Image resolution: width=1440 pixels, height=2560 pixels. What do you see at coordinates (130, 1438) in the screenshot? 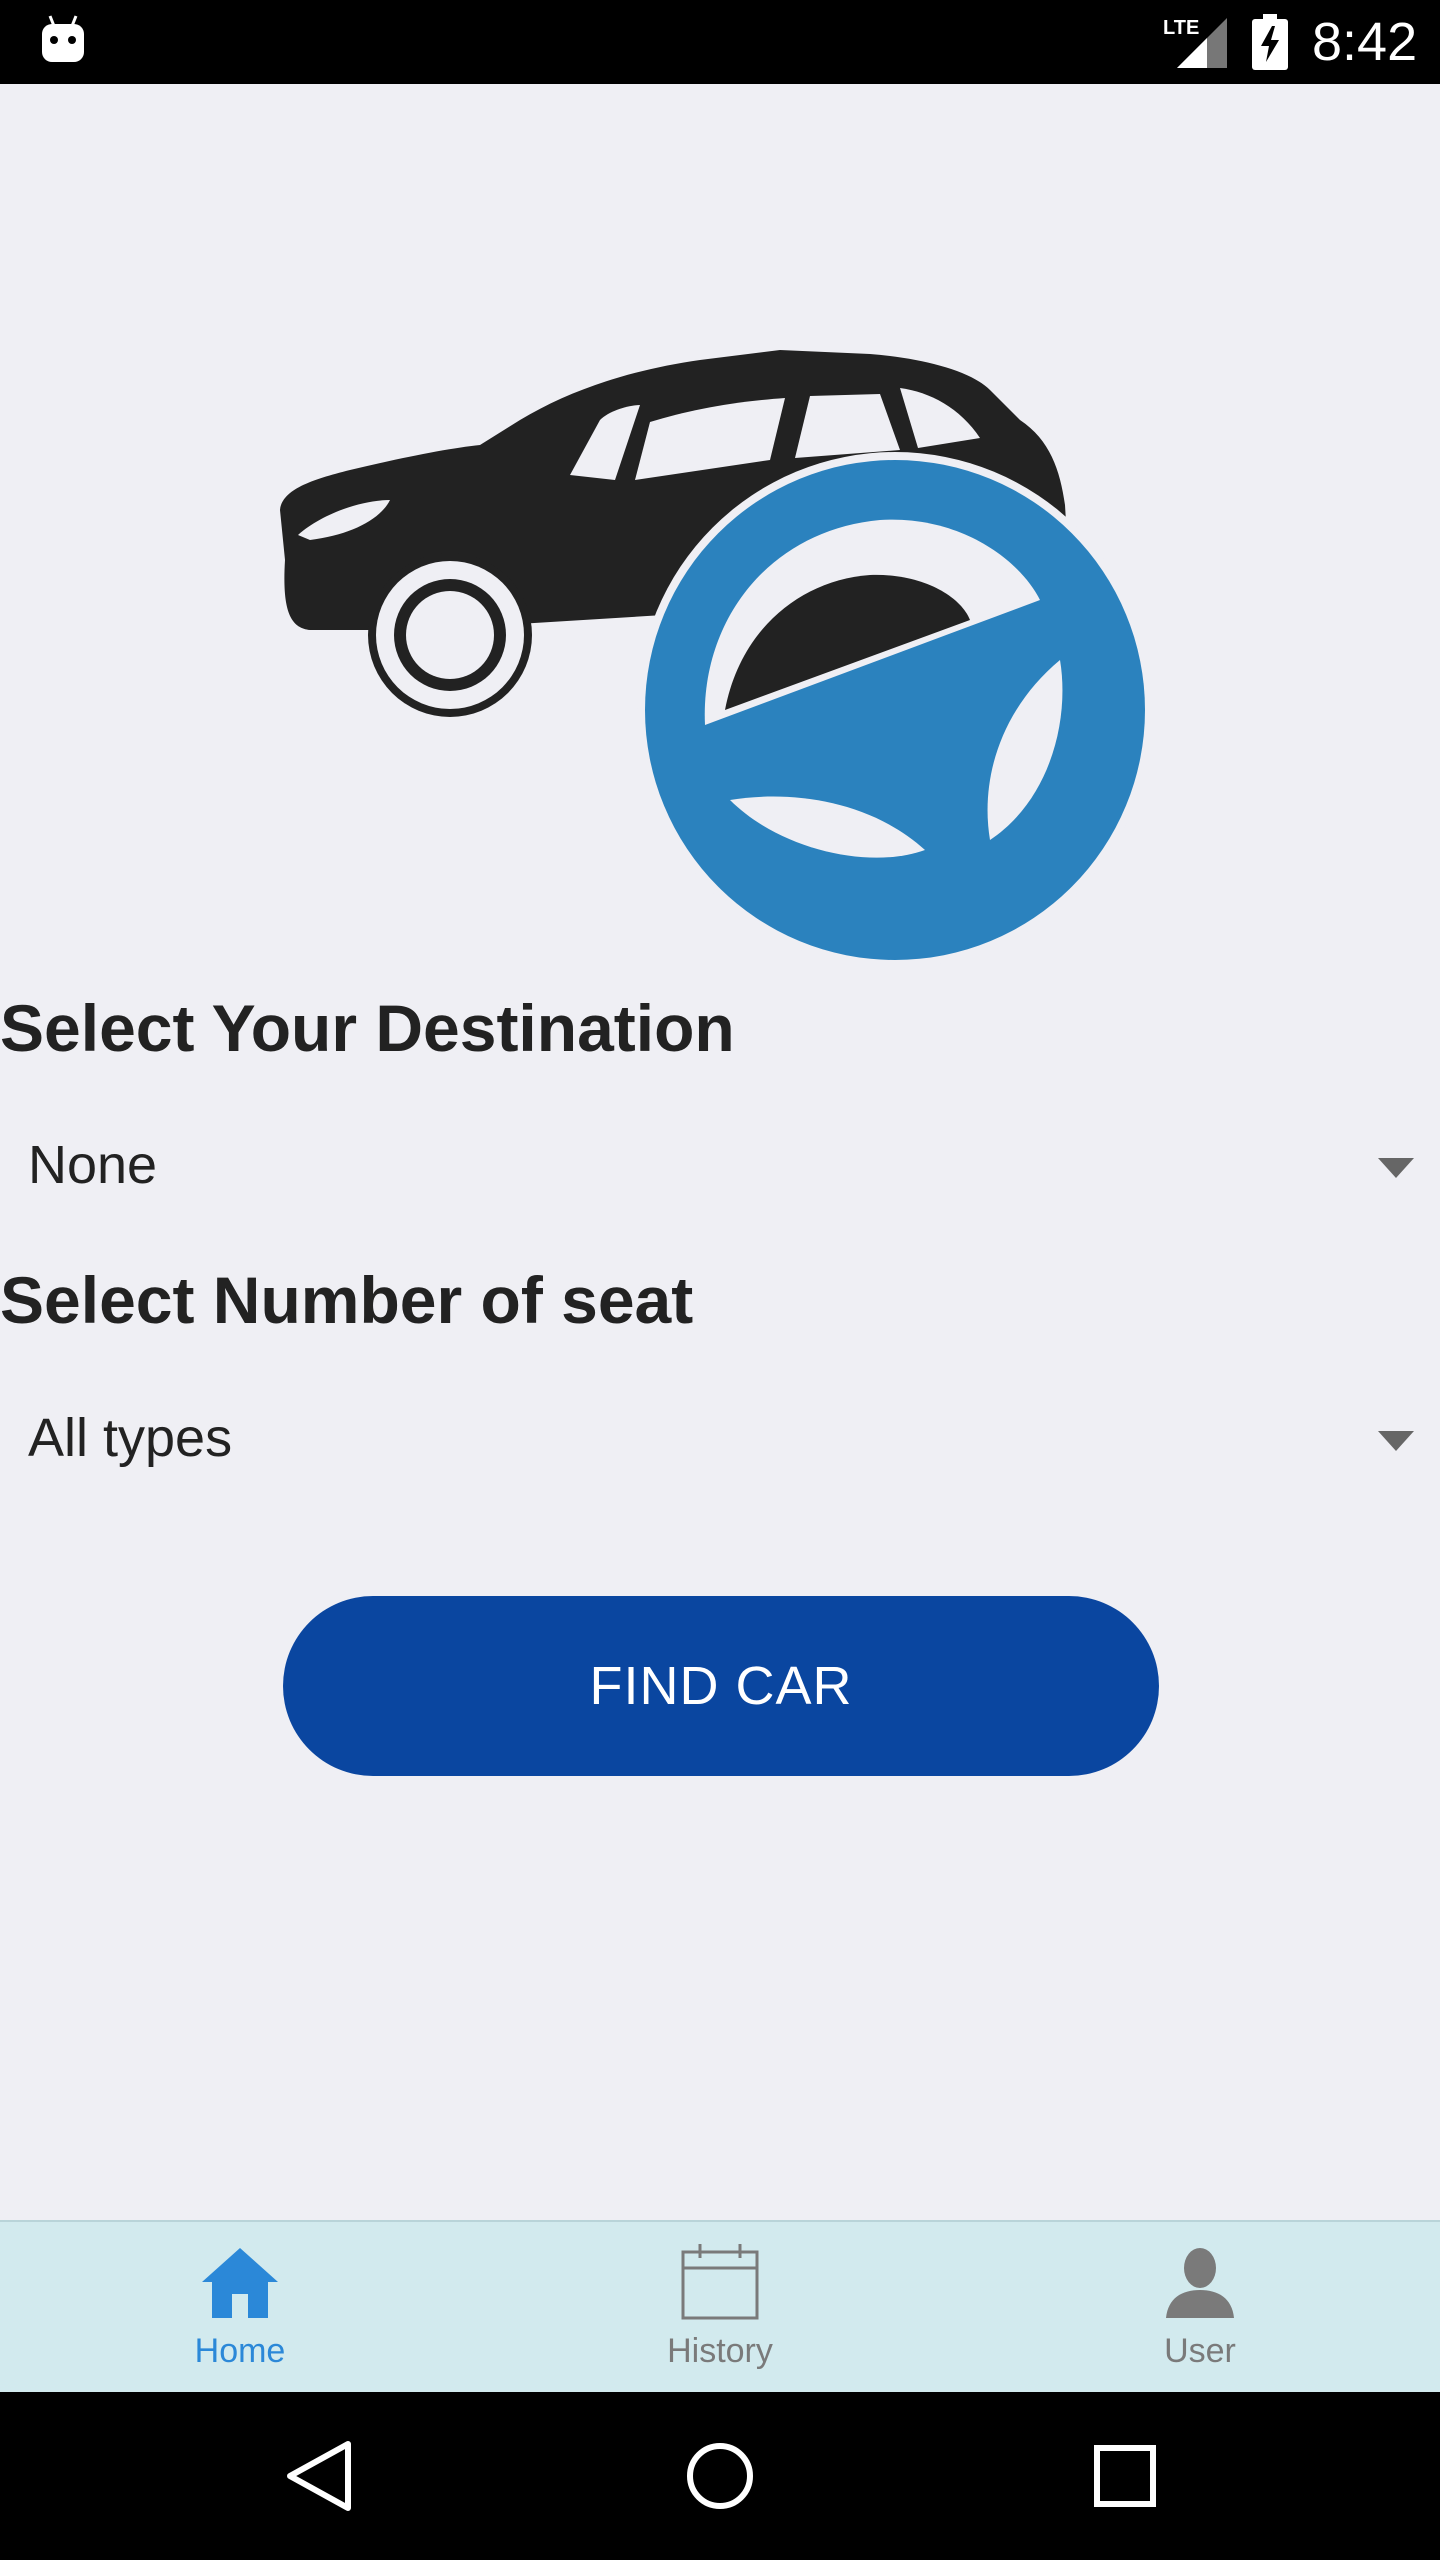
I see `seats-select-value: All types` at bounding box center [130, 1438].